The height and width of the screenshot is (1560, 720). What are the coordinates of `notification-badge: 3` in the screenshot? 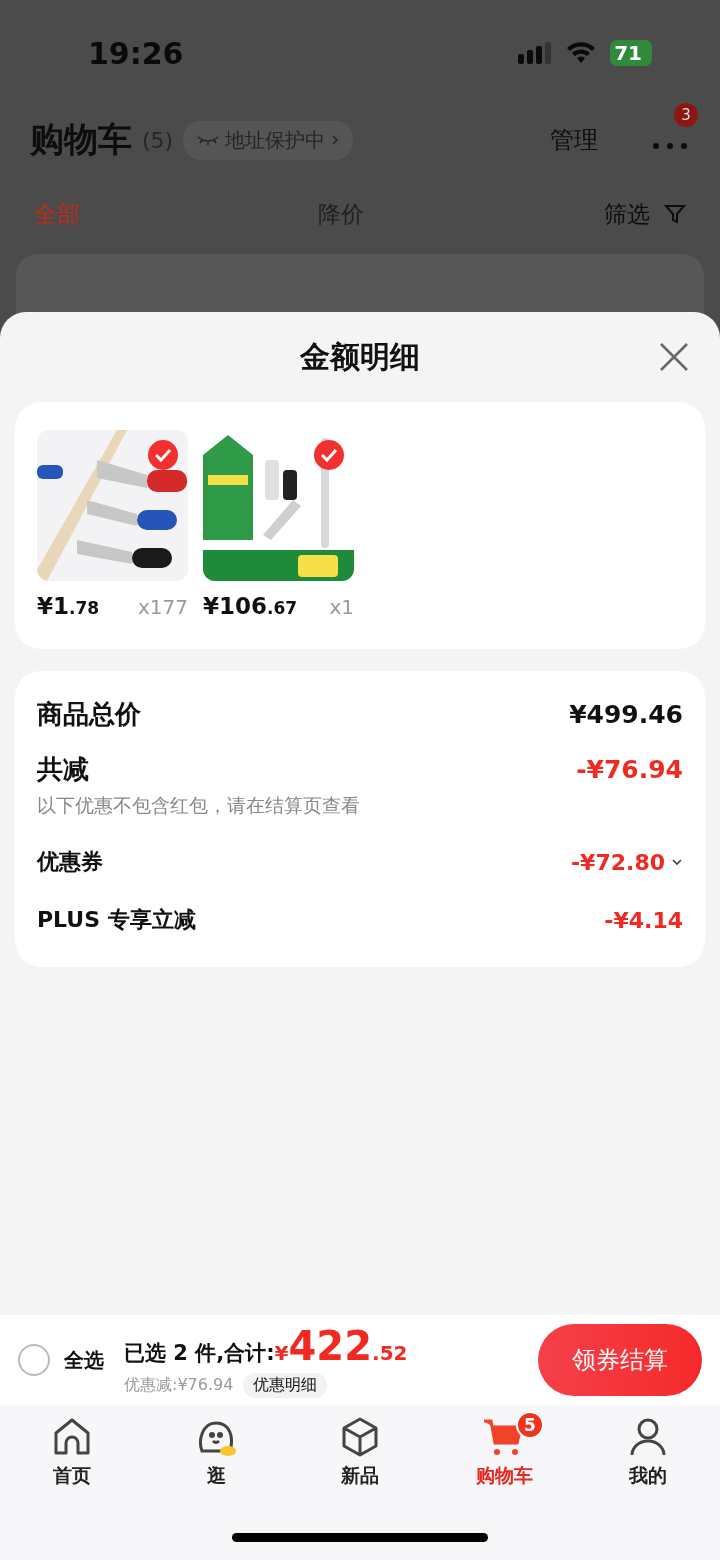 It's located at (686, 115).